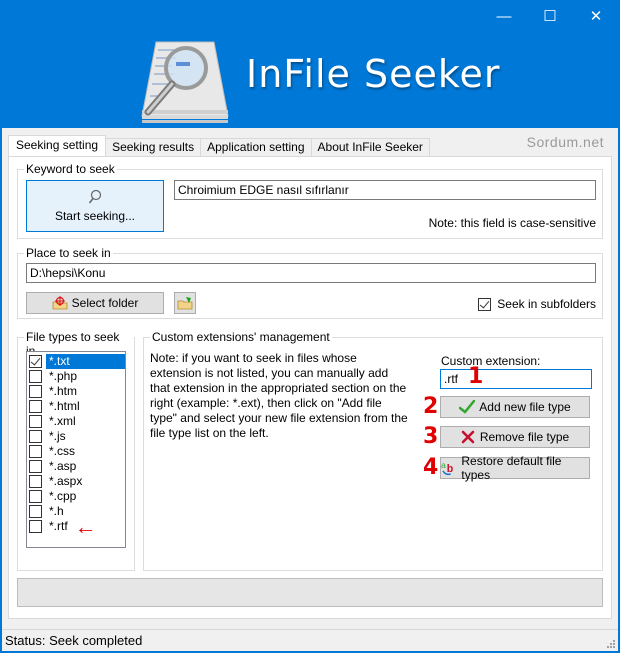  What do you see at coordinates (63, 466) in the screenshot?
I see `list-item-label: *.asp` at bounding box center [63, 466].